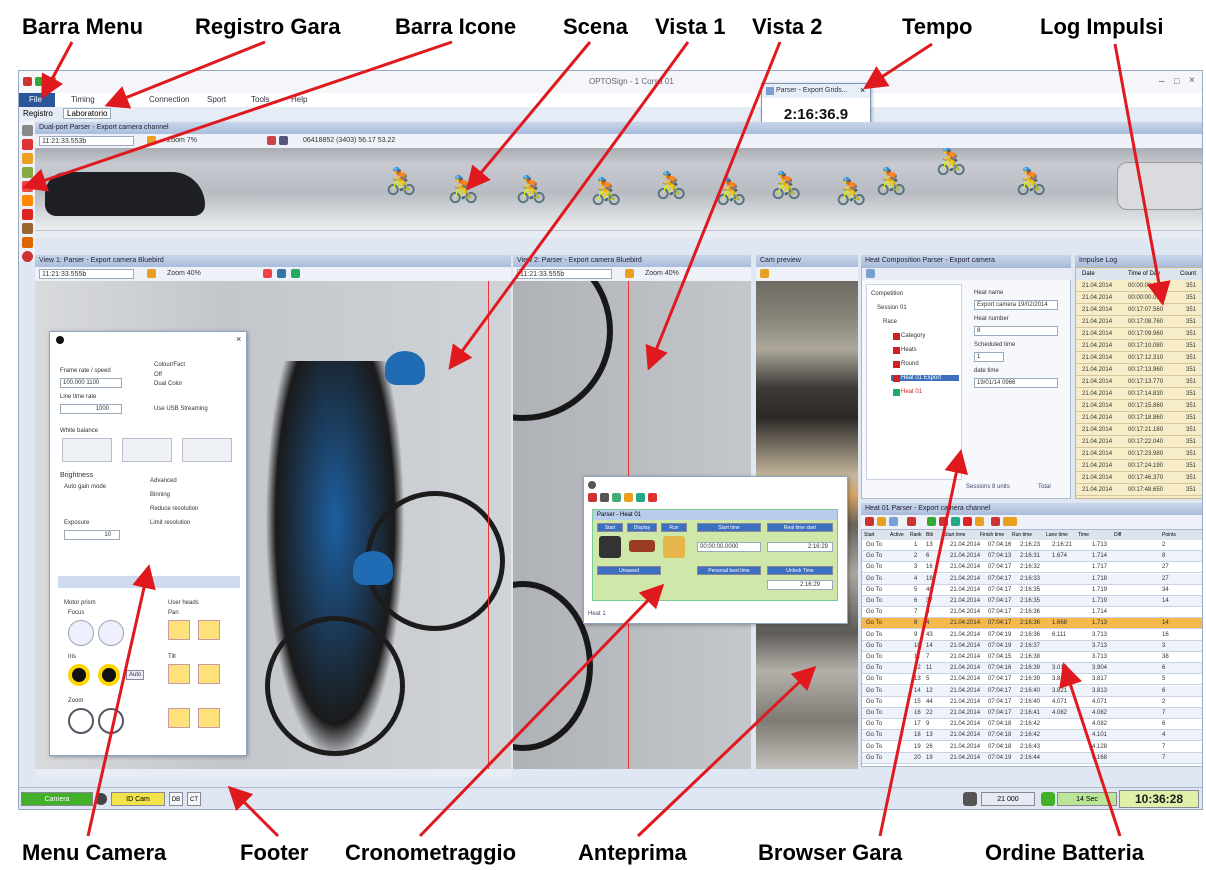 Image resolution: width=1206 pixels, height=870 pixels. I want to click on iris-open-icon, so click(109, 675).